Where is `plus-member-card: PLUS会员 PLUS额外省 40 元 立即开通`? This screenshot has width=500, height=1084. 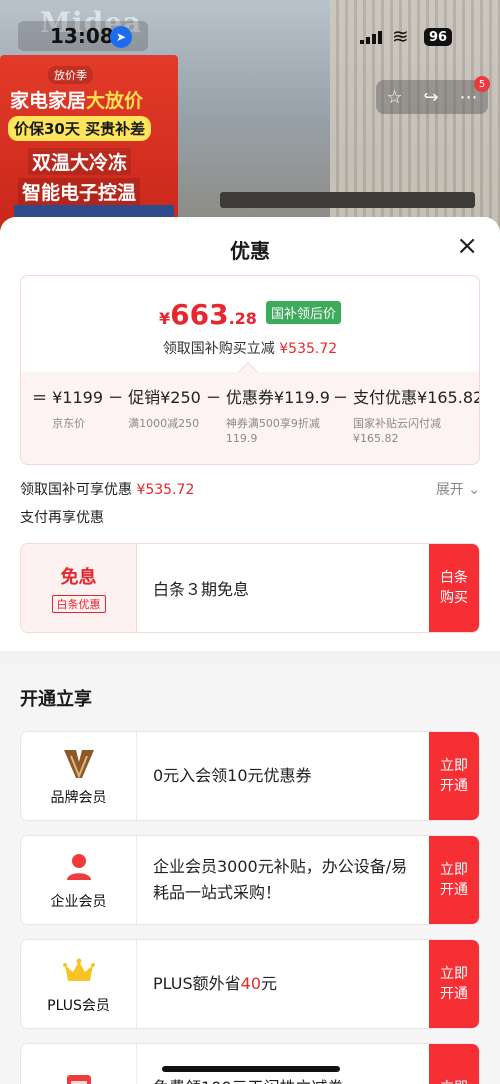
plus-member-card: PLUS会员 PLUS额外省 40 元 立即开通 is located at coordinates (250, 984).